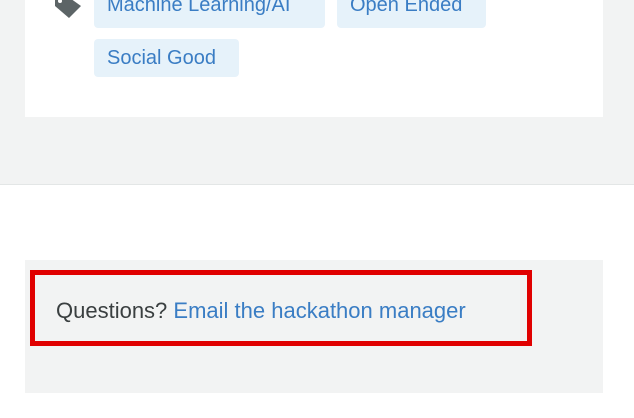 The width and height of the screenshot is (634, 418). What do you see at coordinates (70, 9) in the screenshot?
I see `tag-icon` at bounding box center [70, 9].